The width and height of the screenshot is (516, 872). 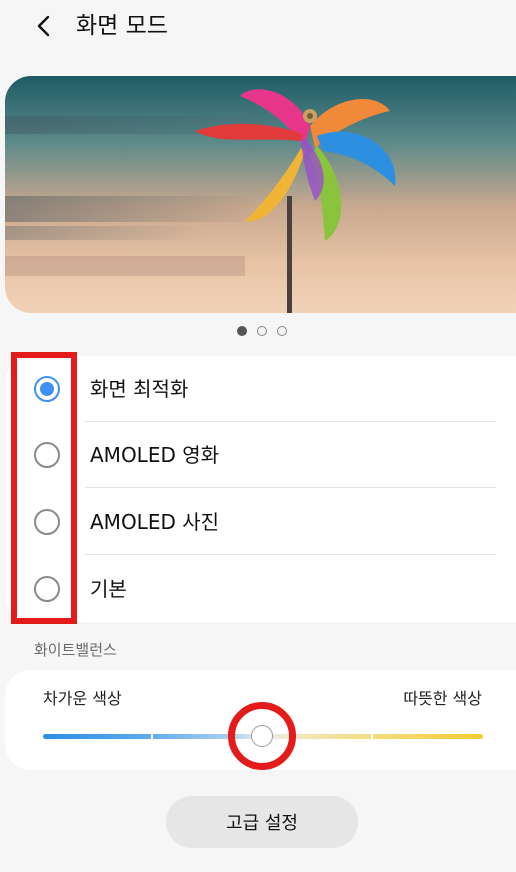 I want to click on page-title: 화면 모드, so click(x=122, y=26).